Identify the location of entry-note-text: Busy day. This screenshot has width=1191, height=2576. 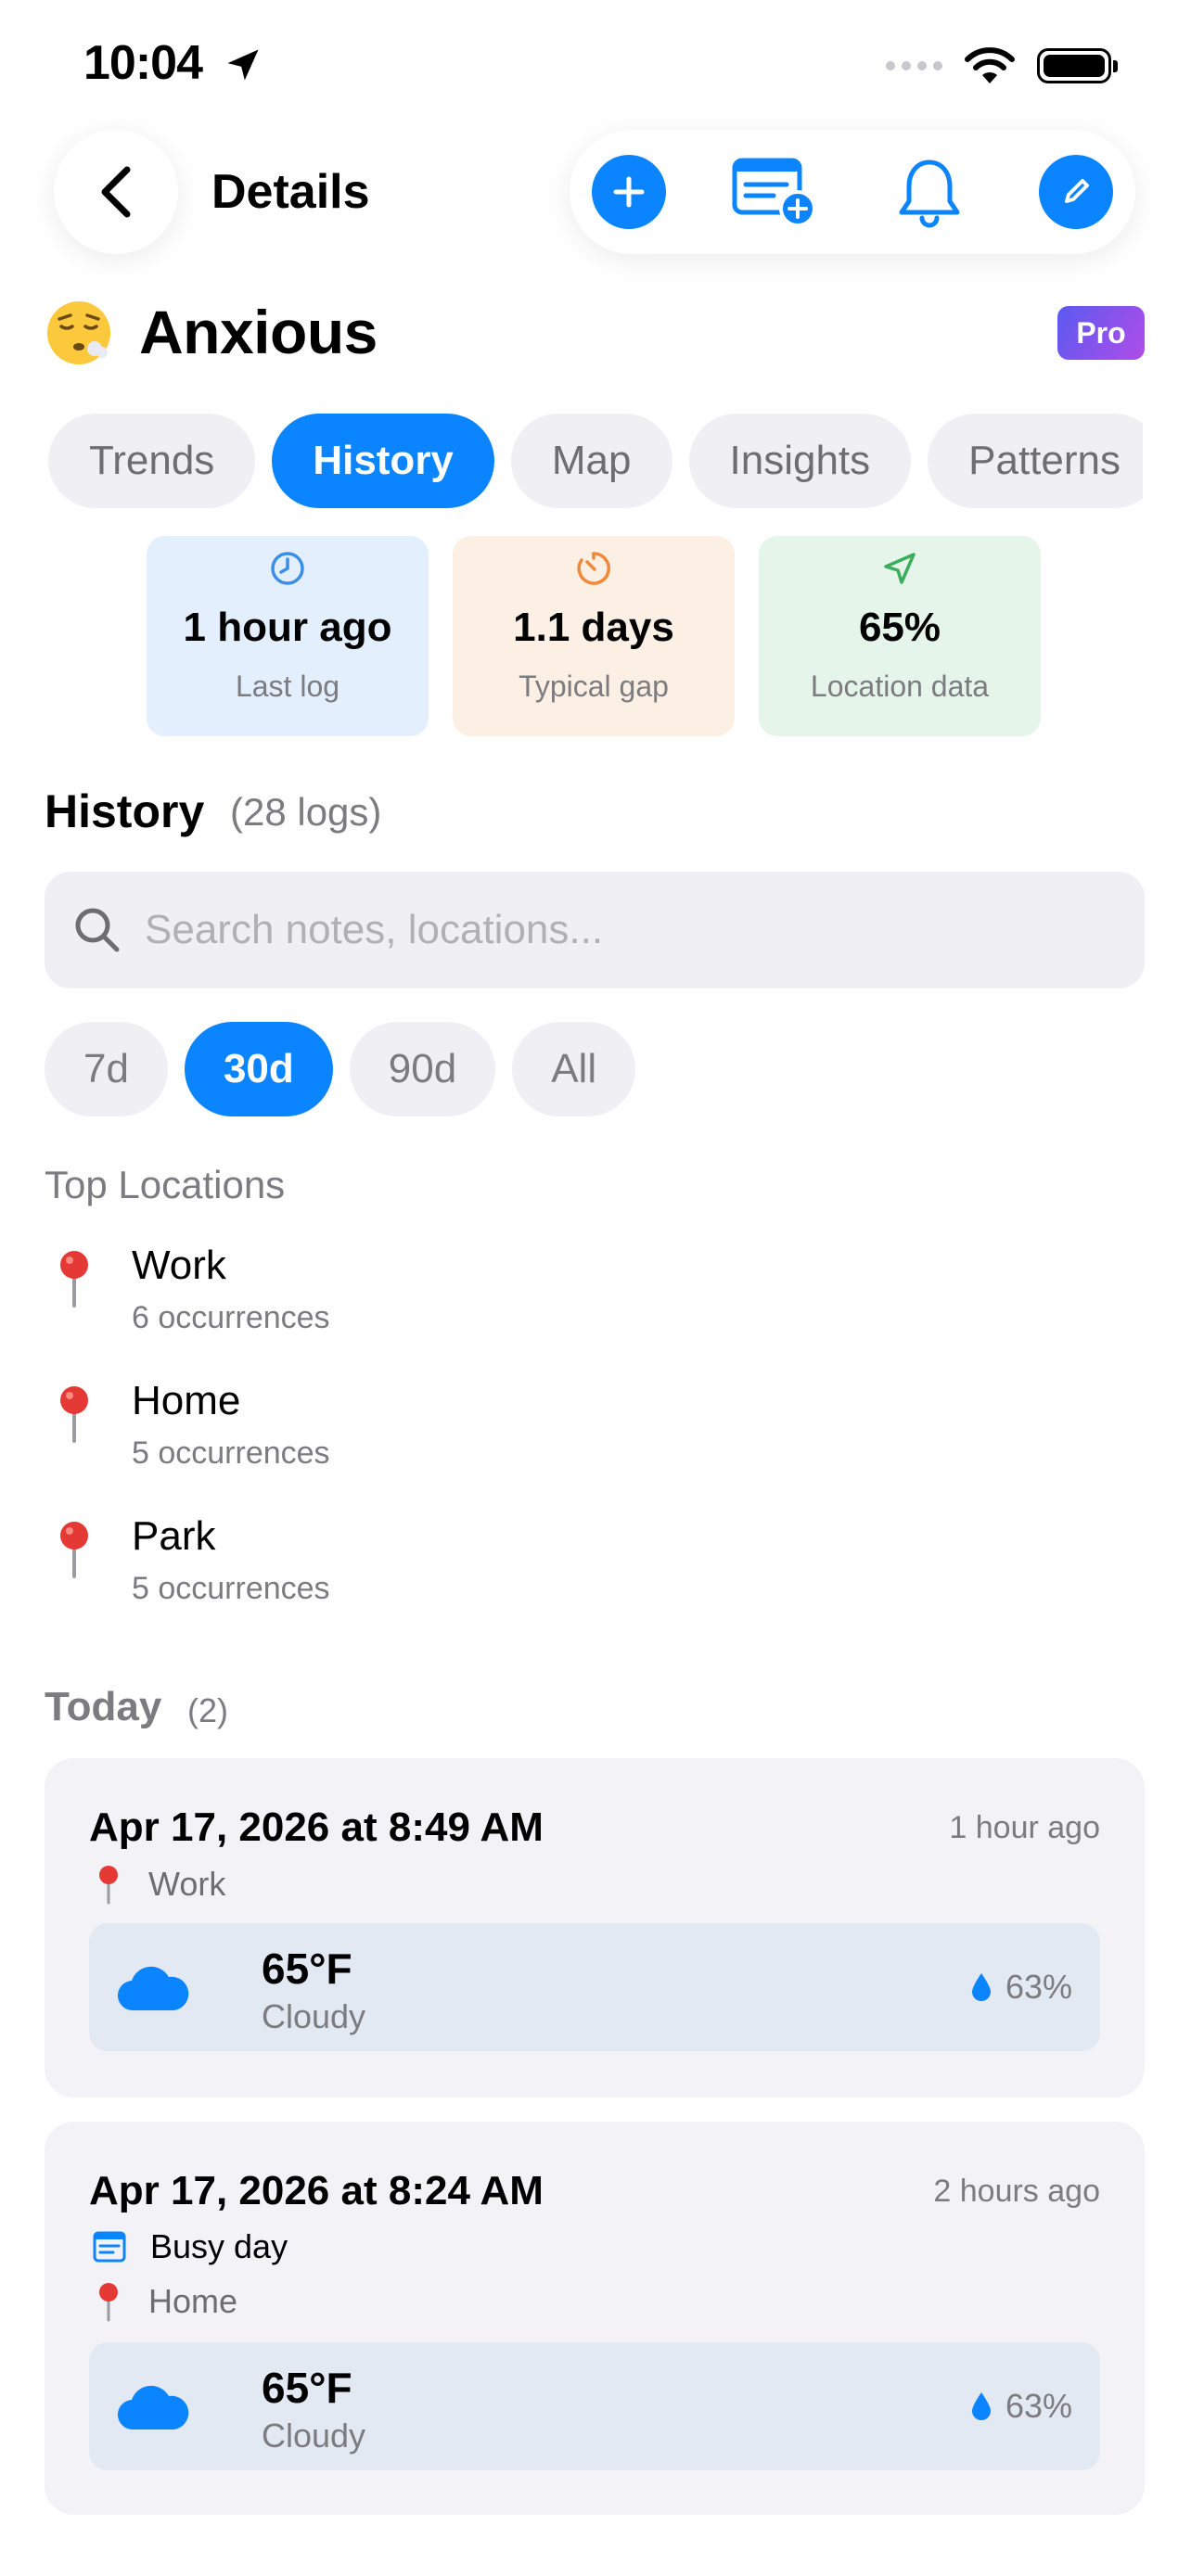
(219, 2246).